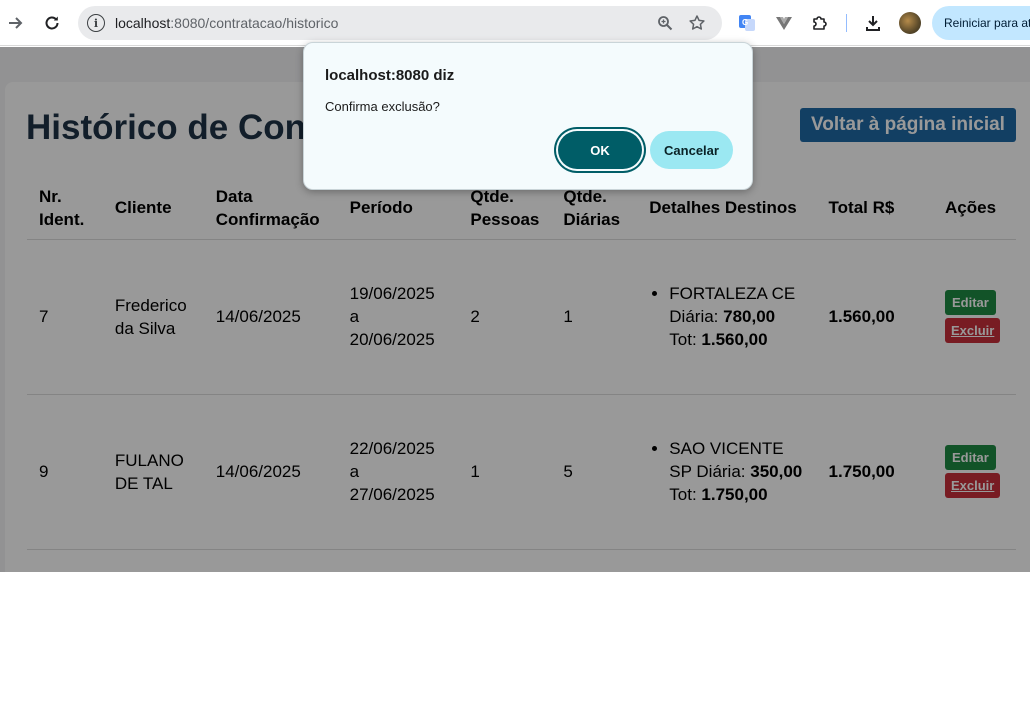  Describe the element at coordinates (665, 23) in the screenshot. I see `zoom-icon` at that location.